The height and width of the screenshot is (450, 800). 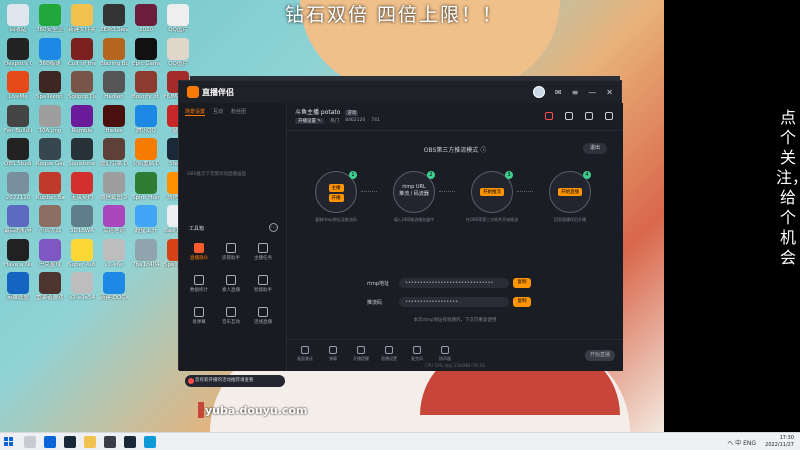 I want to click on desktop-icon: ZERO Sievert, so click(x=114, y=18).